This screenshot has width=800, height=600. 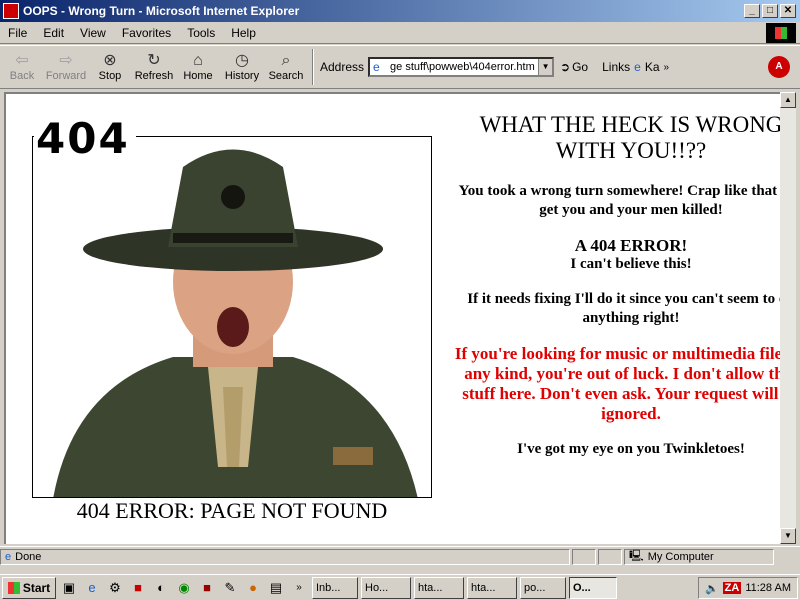 I want to click on history-button: ◷ History, so click(x=242, y=67).